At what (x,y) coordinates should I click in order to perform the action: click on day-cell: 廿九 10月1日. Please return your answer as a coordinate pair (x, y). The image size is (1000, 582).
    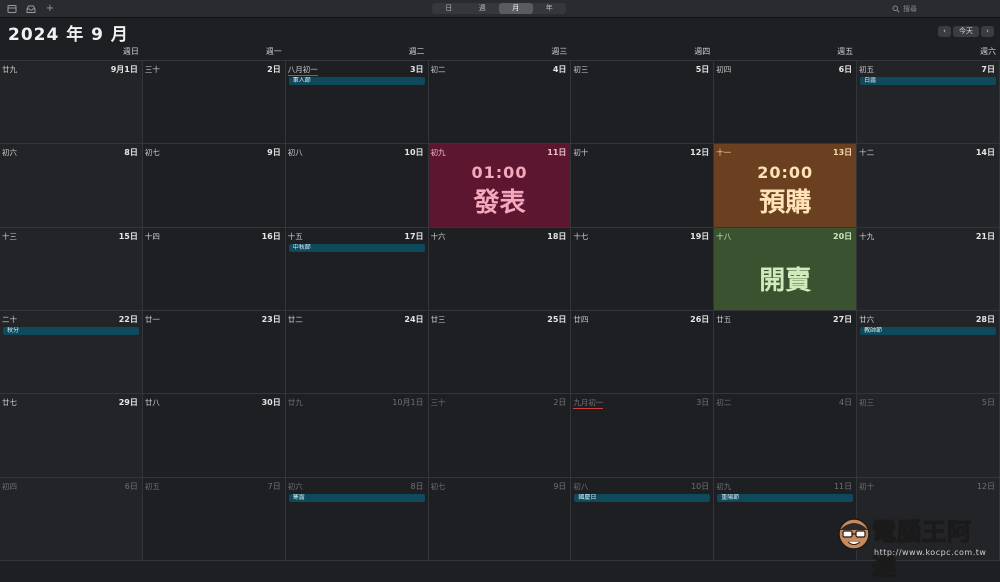
    Looking at the image, I should click on (357, 436).